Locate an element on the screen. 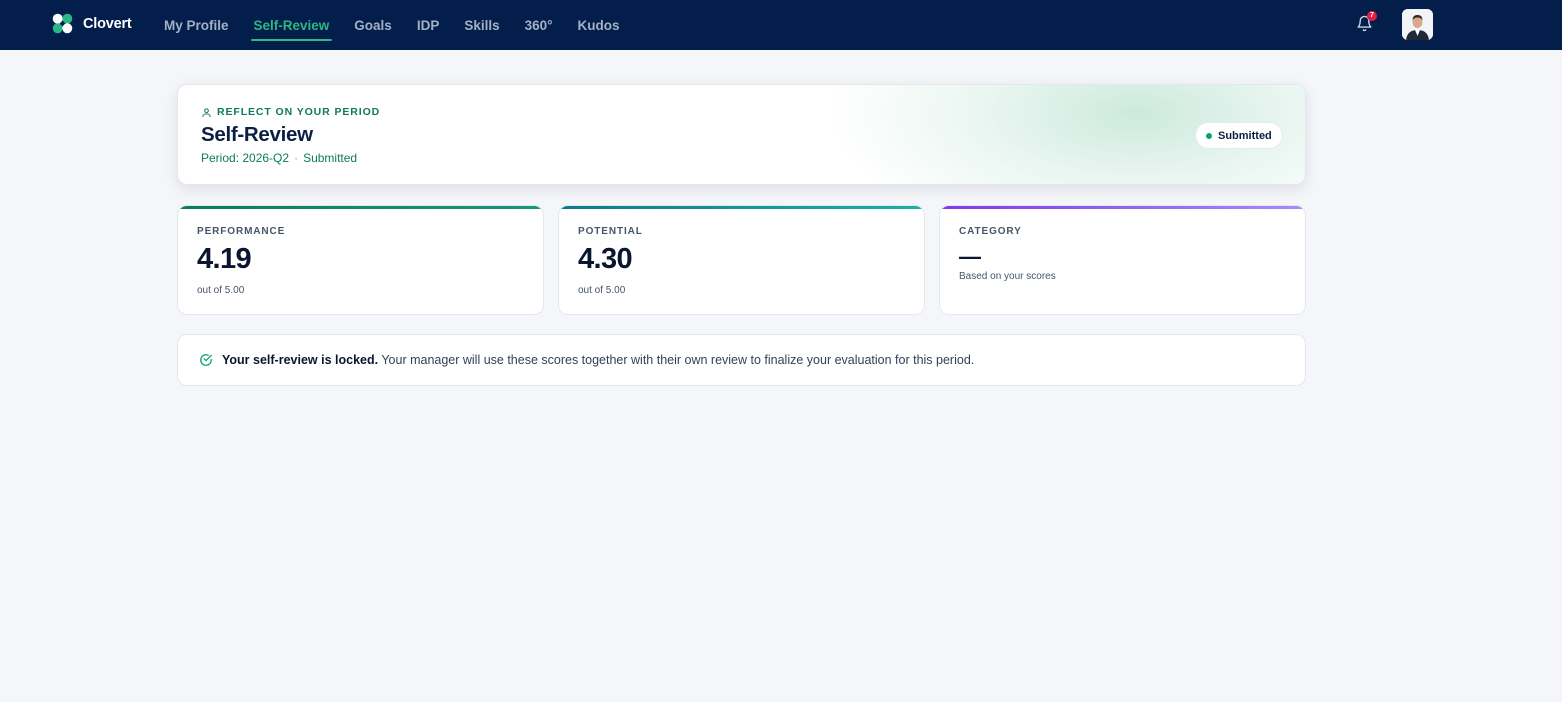  user-avatar-button is located at coordinates (1417, 24).